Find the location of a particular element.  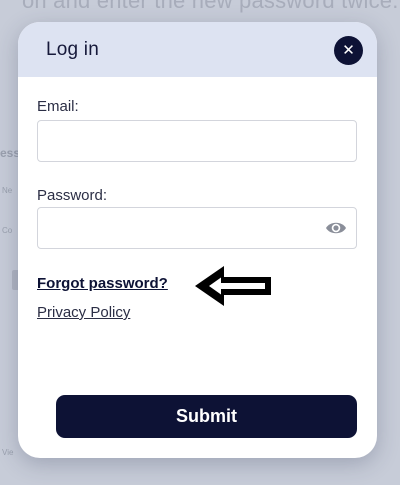

forgot-password-link: Forgot password? is located at coordinates (102, 283).